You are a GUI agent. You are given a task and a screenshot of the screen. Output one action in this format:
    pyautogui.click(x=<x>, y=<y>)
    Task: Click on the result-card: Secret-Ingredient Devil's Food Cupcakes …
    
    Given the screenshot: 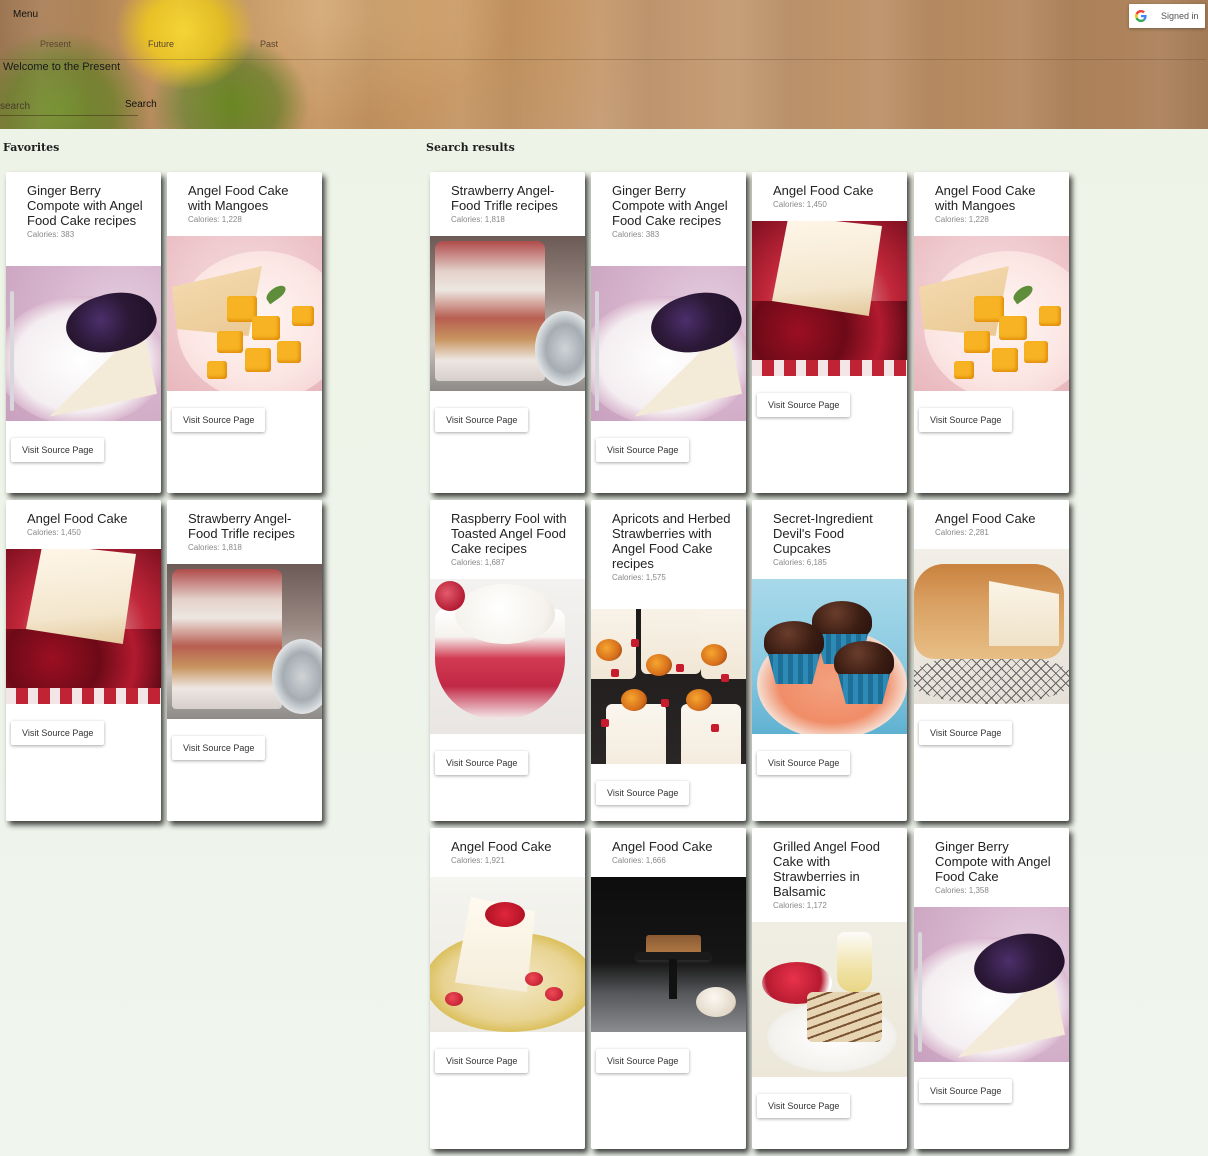 What is the action you would take?
    pyautogui.click(x=829, y=660)
    